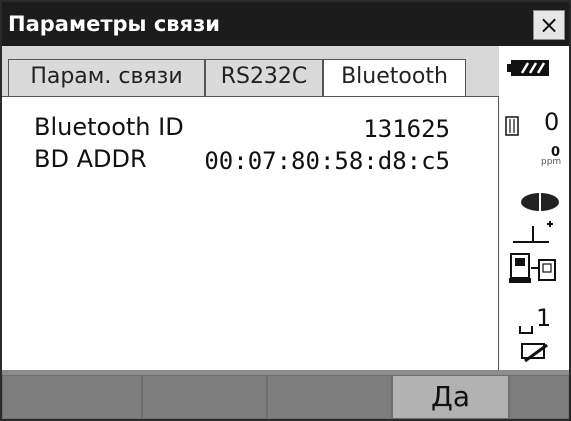  What do you see at coordinates (535, 355) in the screenshot?
I see `input-mode-icon` at bounding box center [535, 355].